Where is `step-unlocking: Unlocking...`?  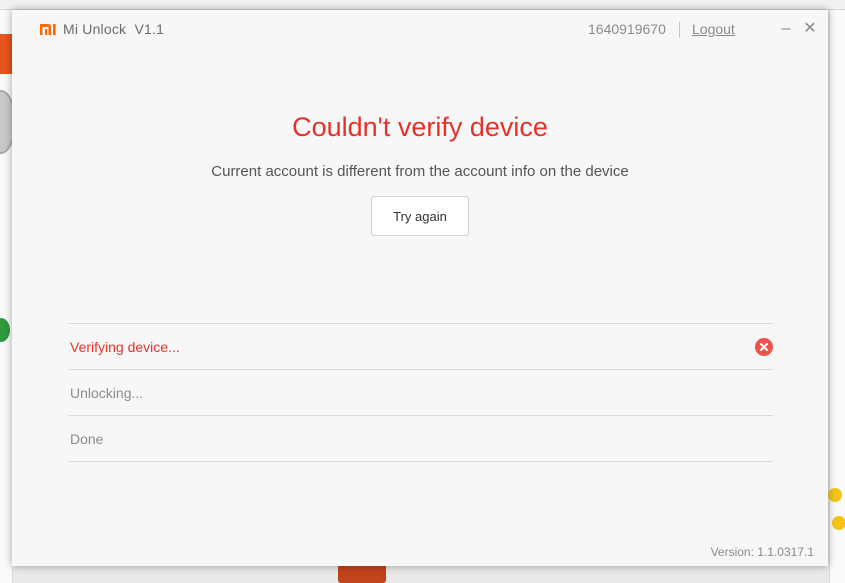
step-unlocking: Unlocking... is located at coordinates (420, 392).